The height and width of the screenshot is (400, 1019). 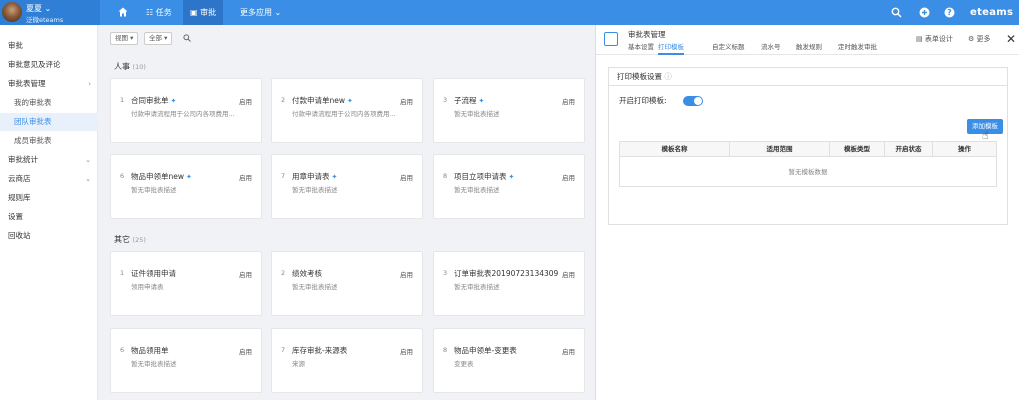 I want to click on form-card: 3 订单审批表20190723134309 启用 暂无审批表描述, so click(x=509, y=283).